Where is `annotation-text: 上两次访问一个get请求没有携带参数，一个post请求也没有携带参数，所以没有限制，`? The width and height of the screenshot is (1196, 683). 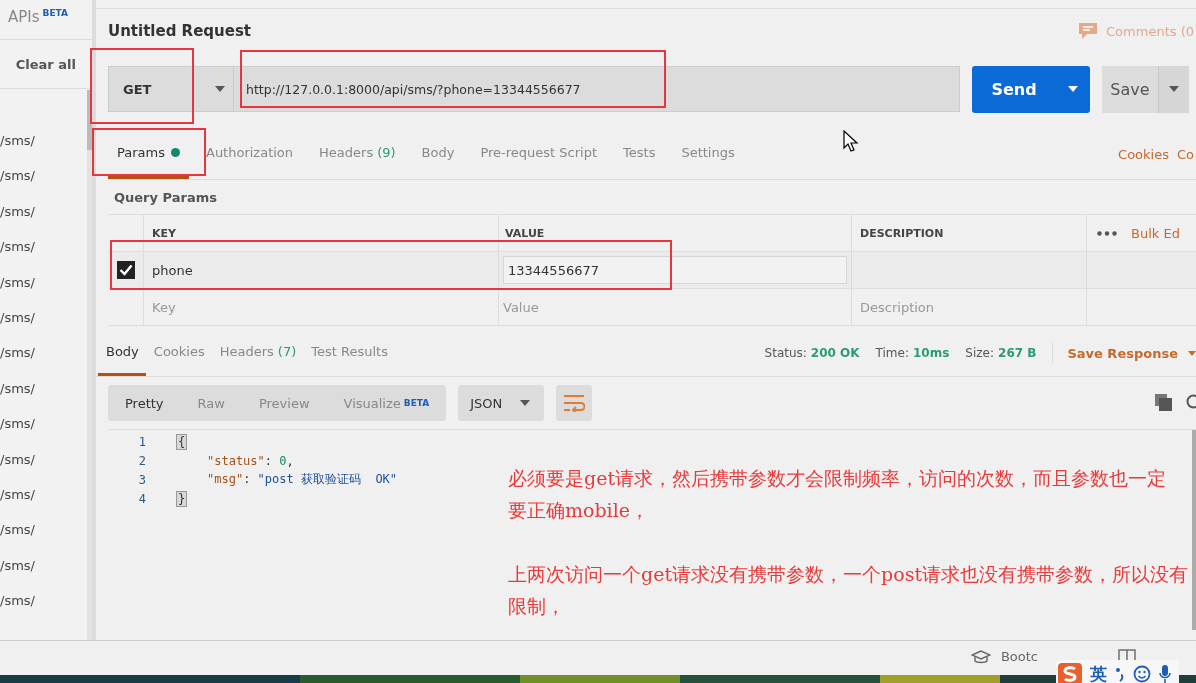 annotation-text: 上两次访问一个get请求没有携带参数，一个post请求也没有携带参数，所以没有限制， is located at coordinates (849, 590).